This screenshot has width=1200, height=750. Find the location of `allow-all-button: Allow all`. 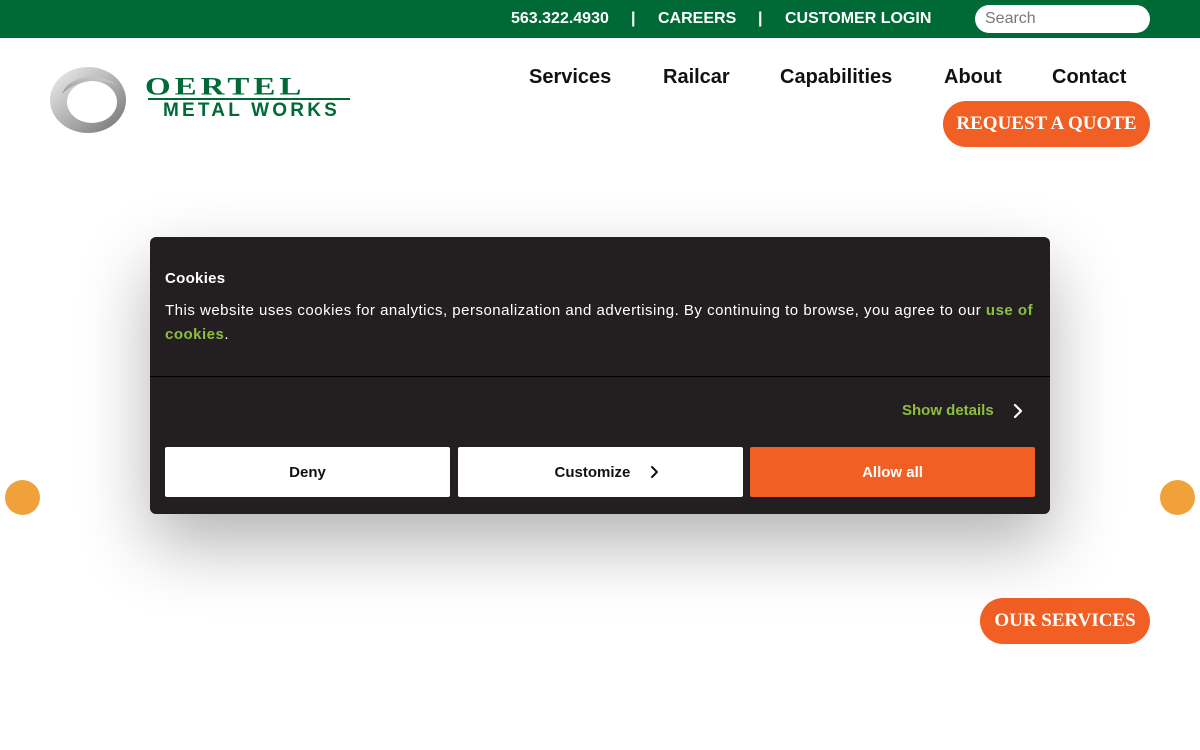

allow-all-button: Allow all is located at coordinates (892, 472).